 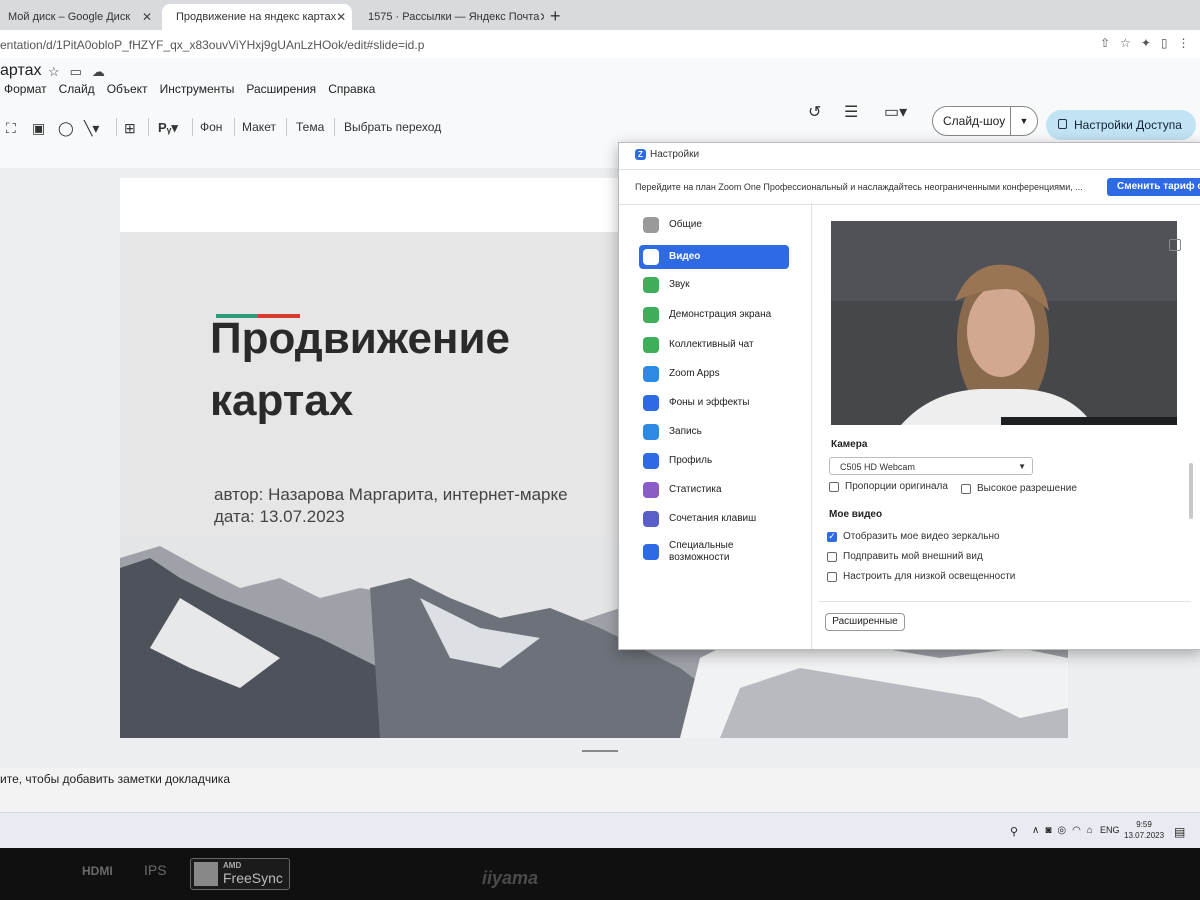 I want to click on comments-icon: ☰, so click(x=851, y=112).